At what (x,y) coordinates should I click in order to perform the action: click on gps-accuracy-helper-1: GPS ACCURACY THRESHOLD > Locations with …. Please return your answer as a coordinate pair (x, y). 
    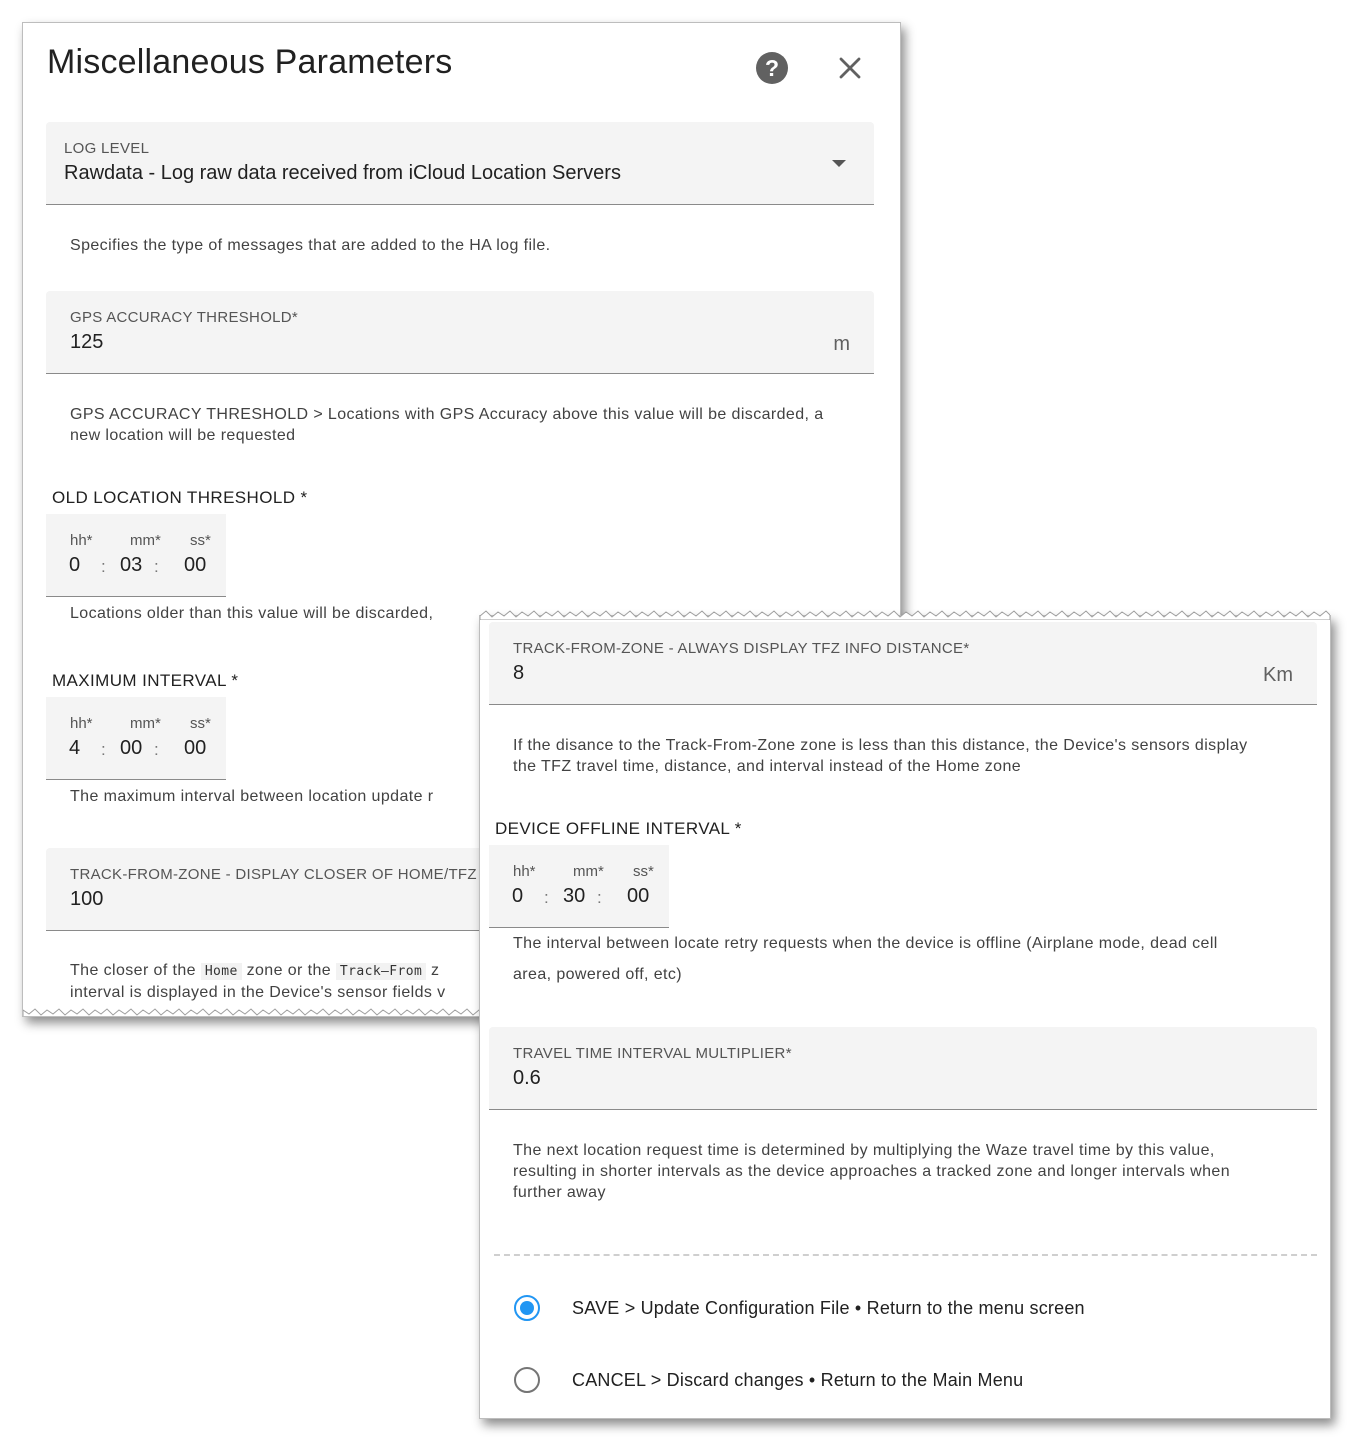
    Looking at the image, I should click on (447, 414).